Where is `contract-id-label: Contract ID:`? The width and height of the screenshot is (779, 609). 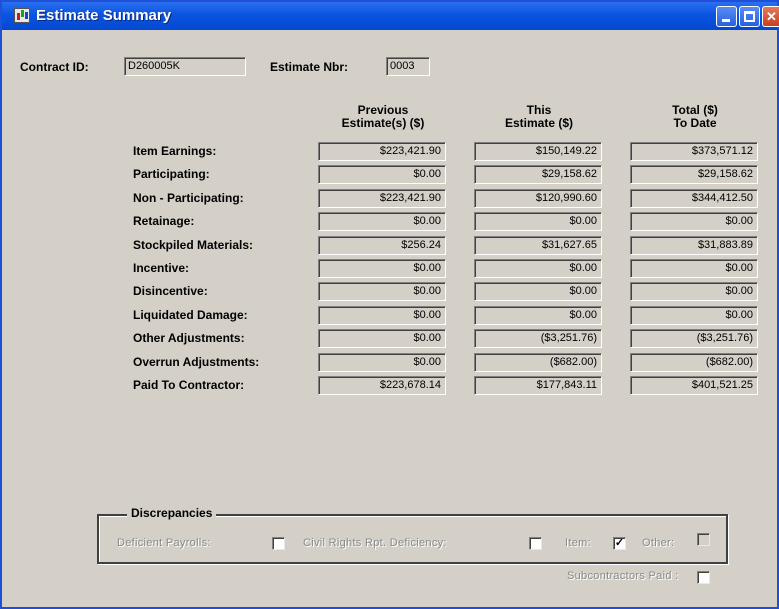 contract-id-label: Contract ID: is located at coordinates (54, 67).